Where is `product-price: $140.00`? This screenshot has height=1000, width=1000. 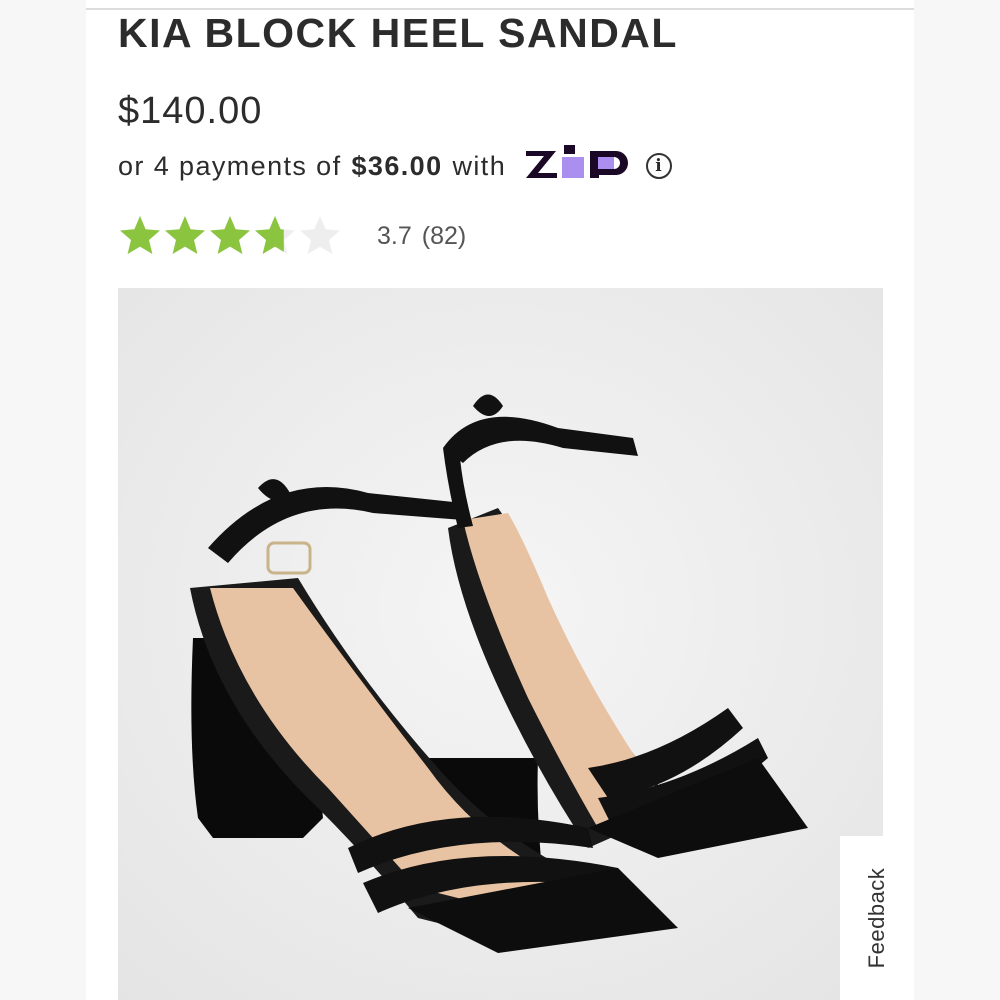
product-price: $140.00 is located at coordinates (190, 111).